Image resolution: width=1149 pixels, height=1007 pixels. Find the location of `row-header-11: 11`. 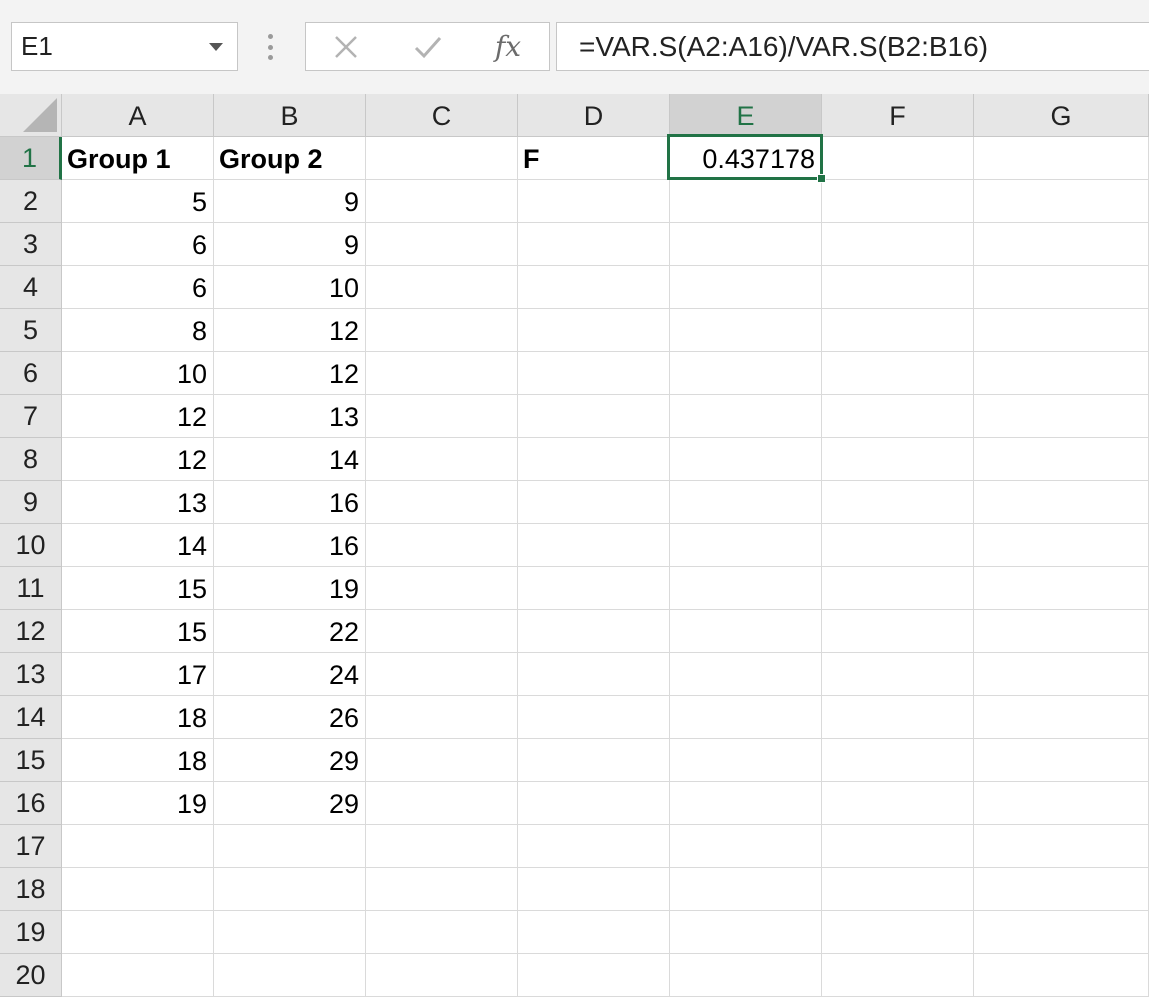

row-header-11: 11 is located at coordinates (31, 588).